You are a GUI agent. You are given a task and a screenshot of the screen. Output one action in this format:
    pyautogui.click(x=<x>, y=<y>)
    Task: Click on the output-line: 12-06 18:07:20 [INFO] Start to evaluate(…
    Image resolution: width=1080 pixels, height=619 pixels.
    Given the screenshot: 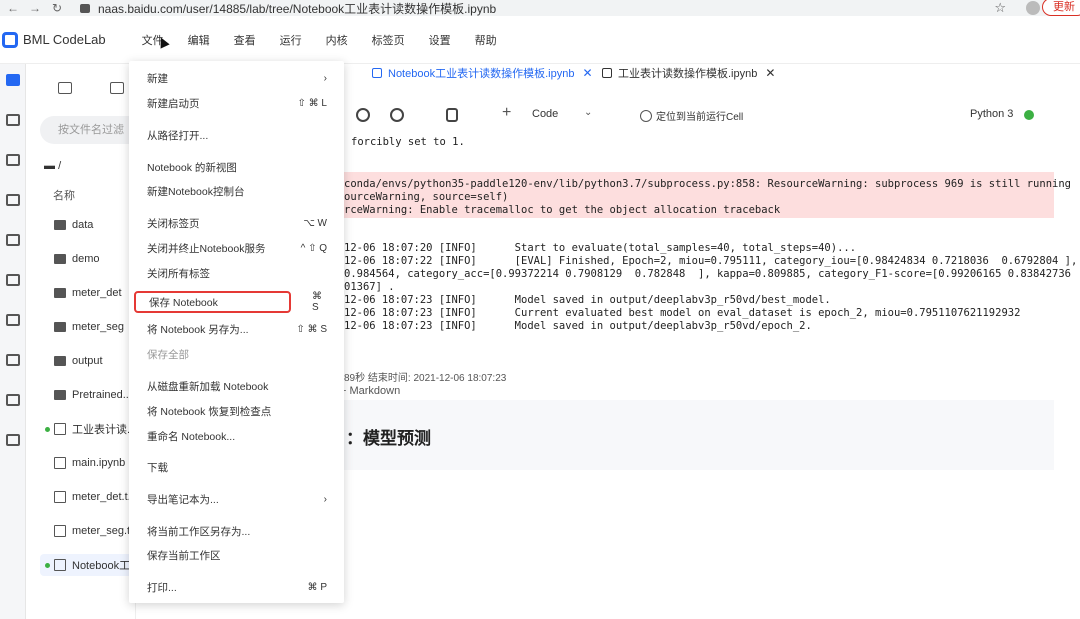 What is the action you would take?
    pyautogui.click(x=600, y=248)
    